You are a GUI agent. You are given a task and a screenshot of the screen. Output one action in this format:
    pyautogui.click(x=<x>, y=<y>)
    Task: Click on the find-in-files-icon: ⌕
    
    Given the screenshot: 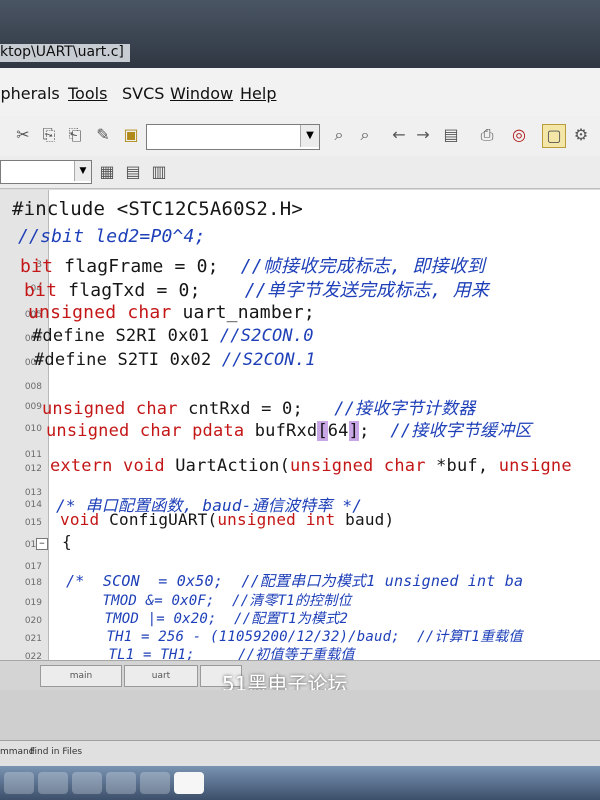 What is the action you would take?
    pyautogui.click(x=365, y=135)
    